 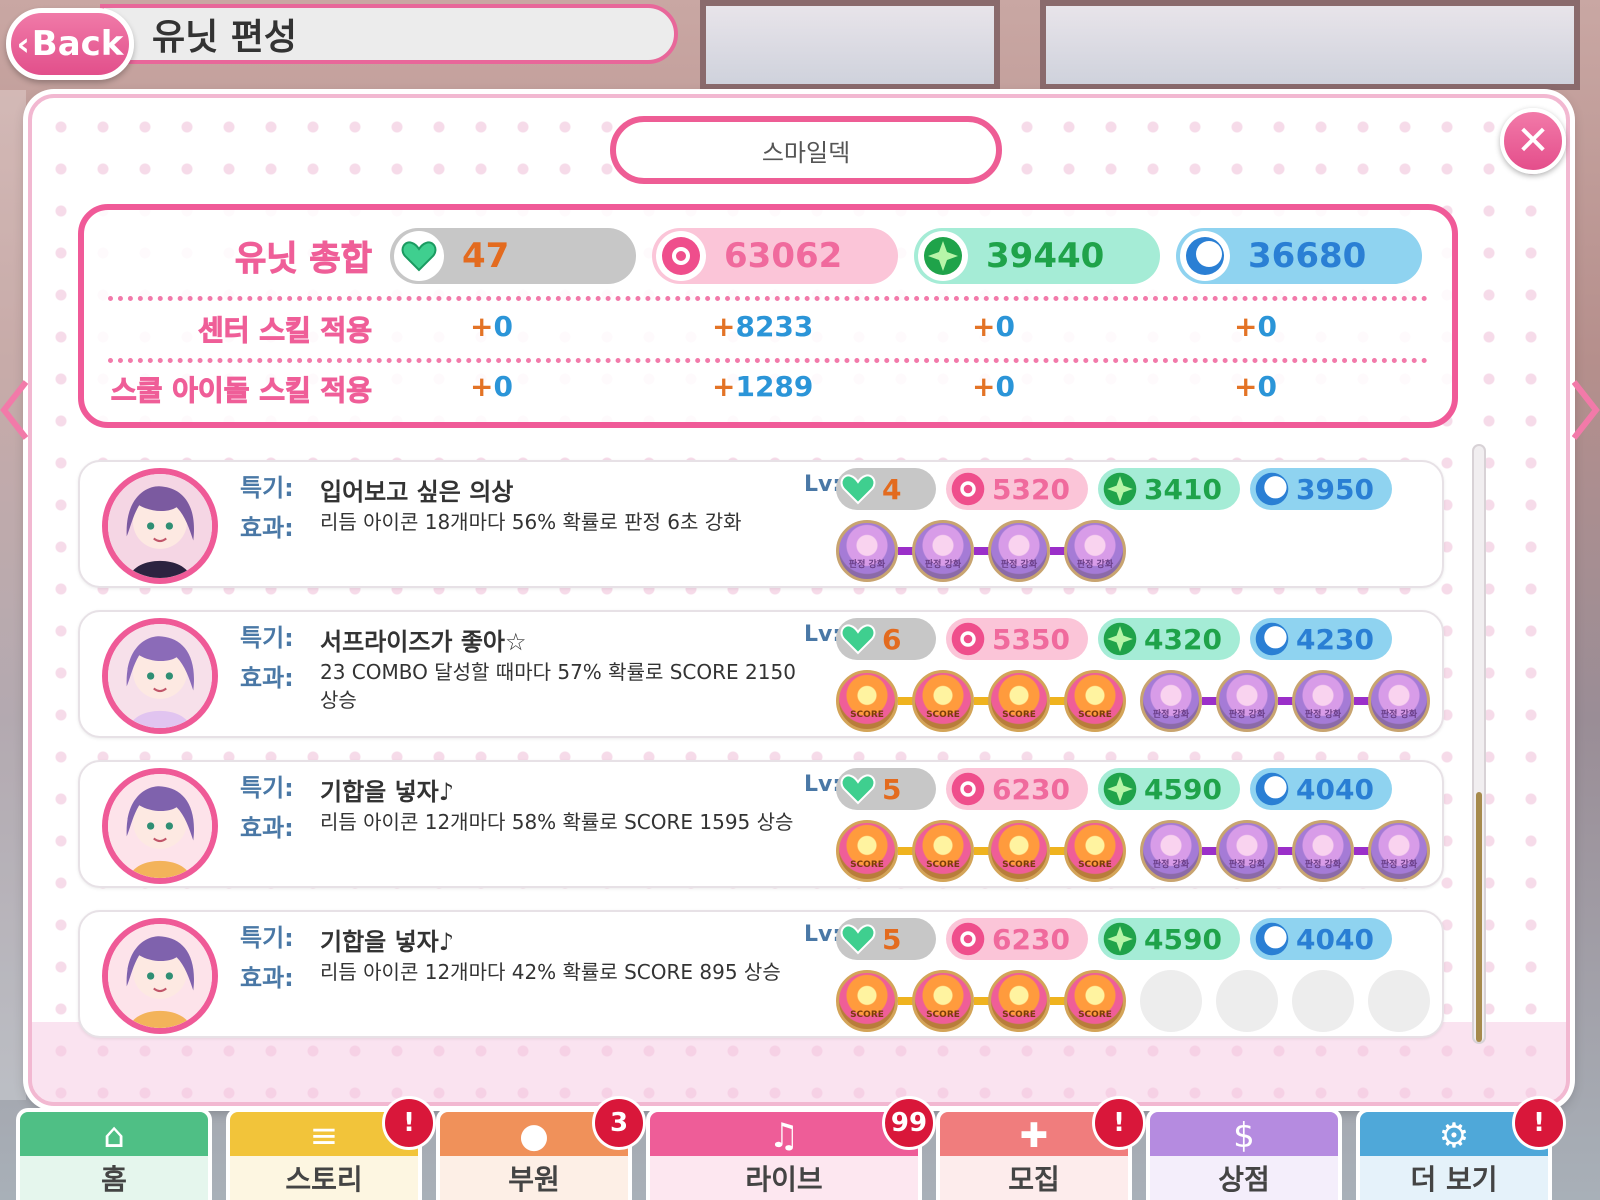 I want to click on skill-effect-text: 리듬 아이콘 18개마다 56% 확률로 판정 6초 강화, so click(x=531, y=522).